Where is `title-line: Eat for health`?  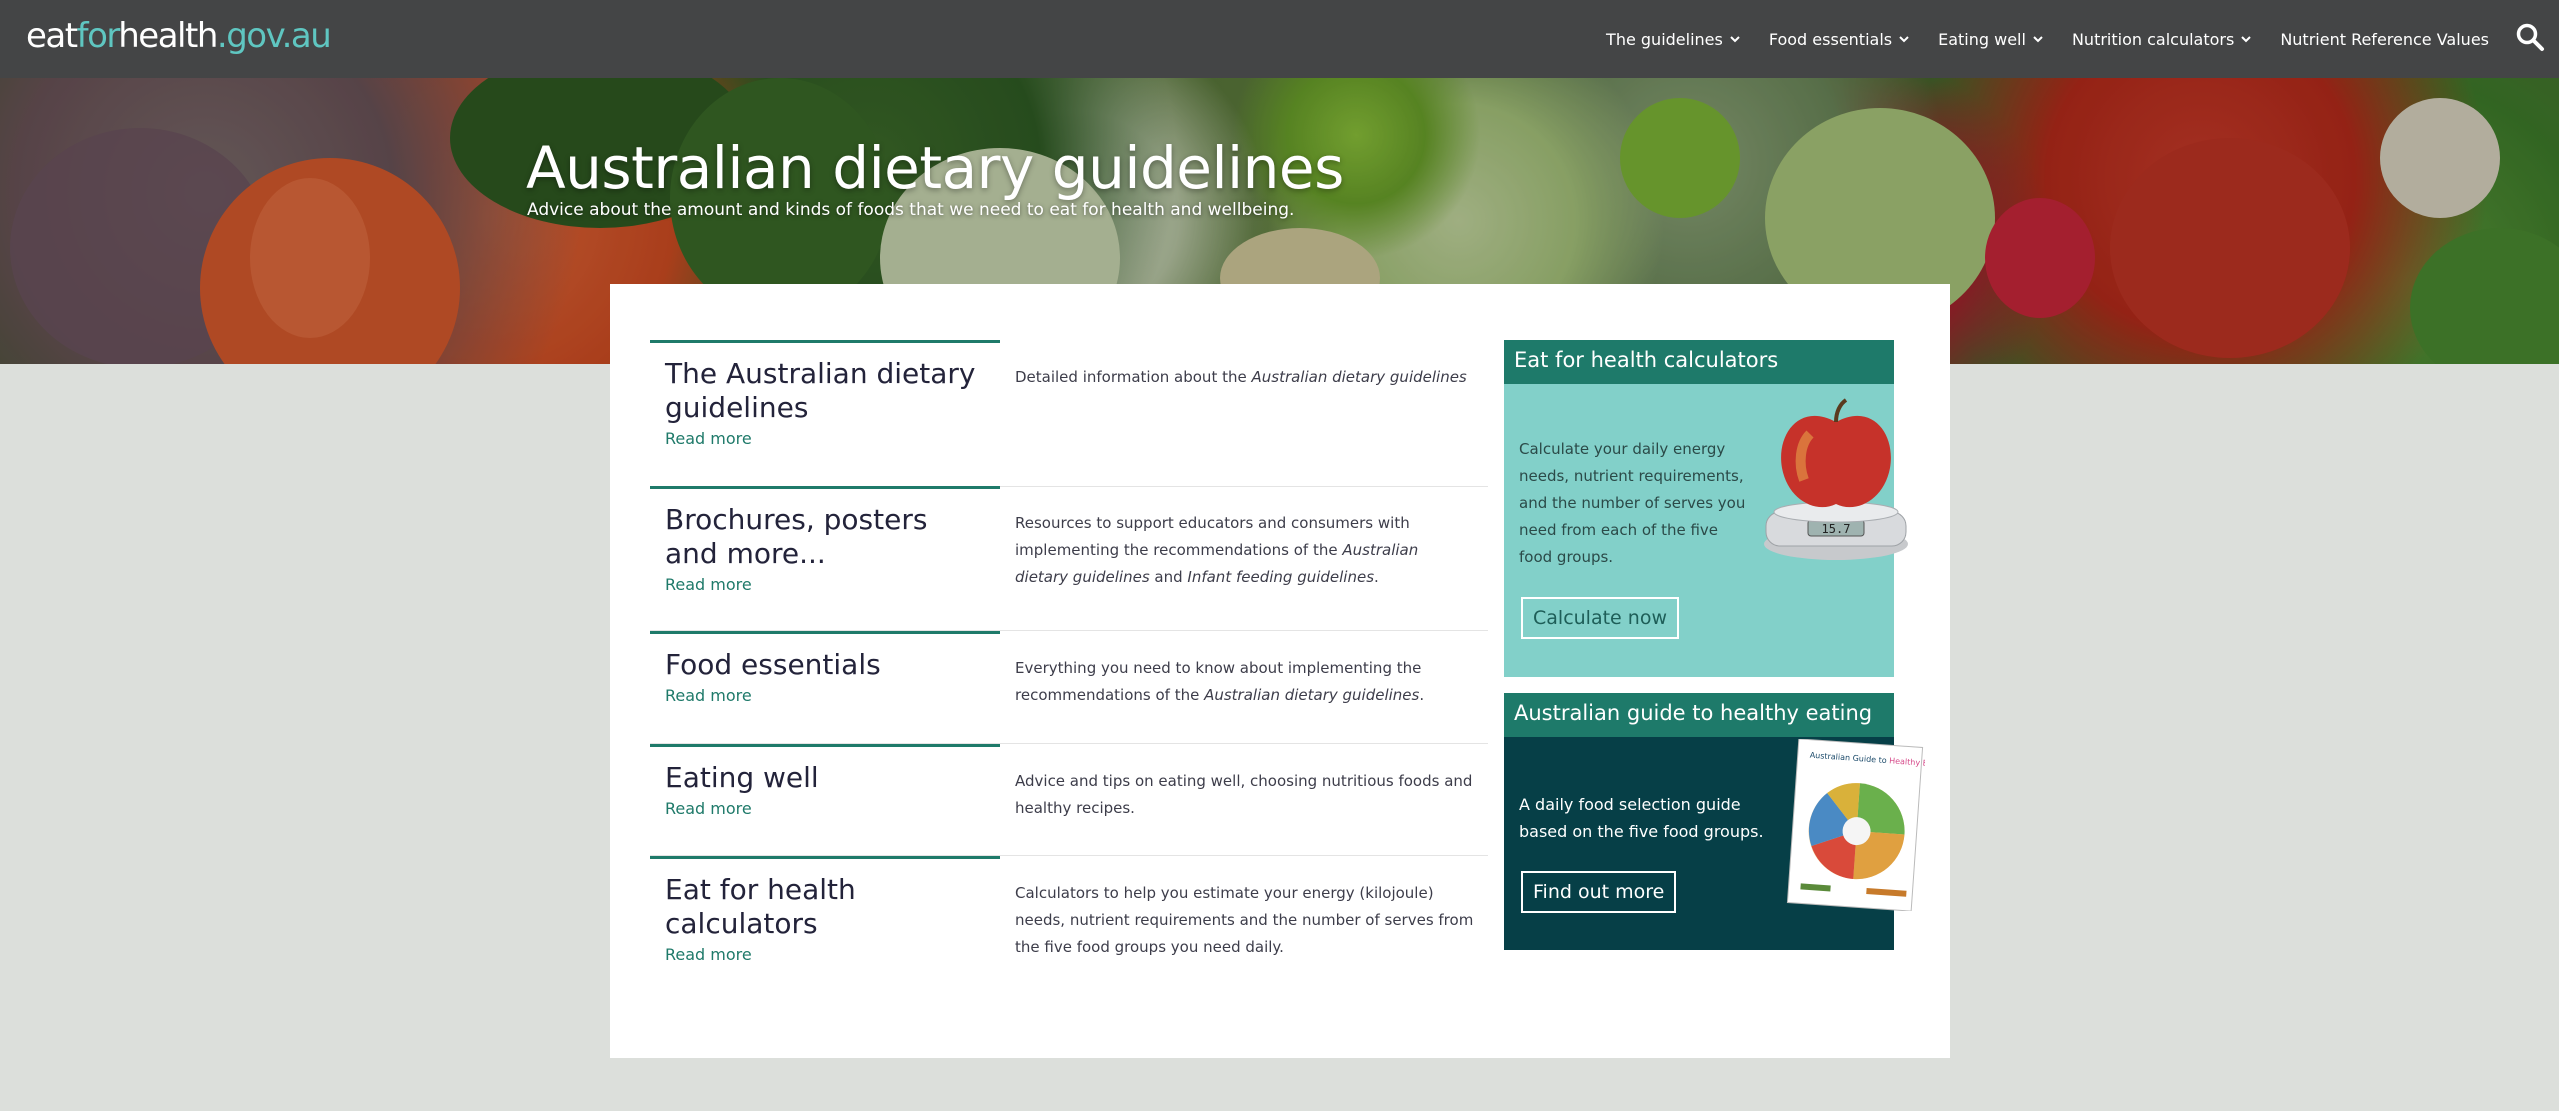 title-line: Eat for health is located at coordinates (760, 889).